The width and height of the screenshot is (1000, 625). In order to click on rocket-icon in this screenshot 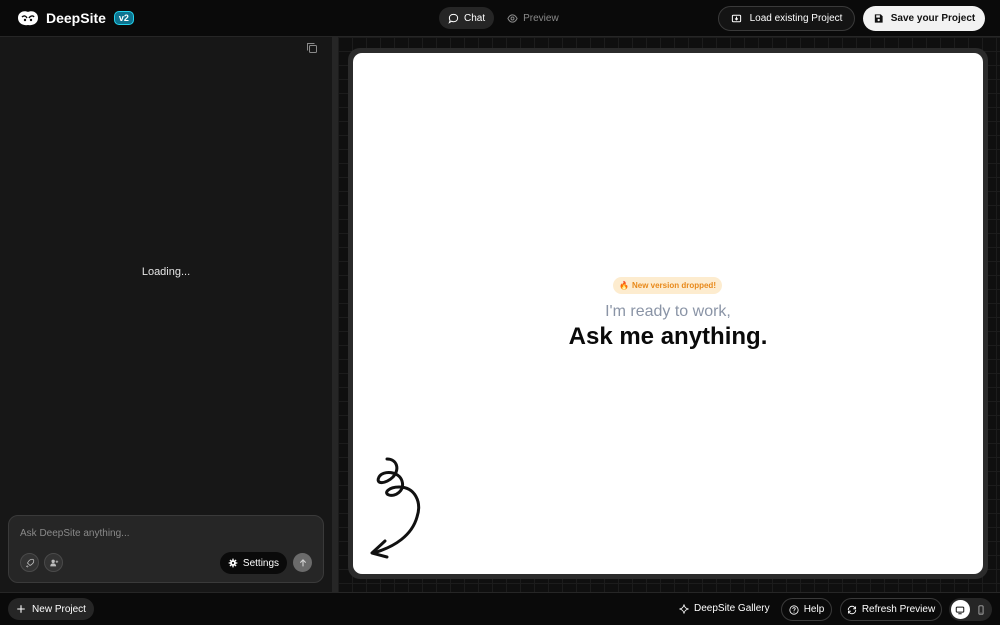, I will do `click(29, 563)`.